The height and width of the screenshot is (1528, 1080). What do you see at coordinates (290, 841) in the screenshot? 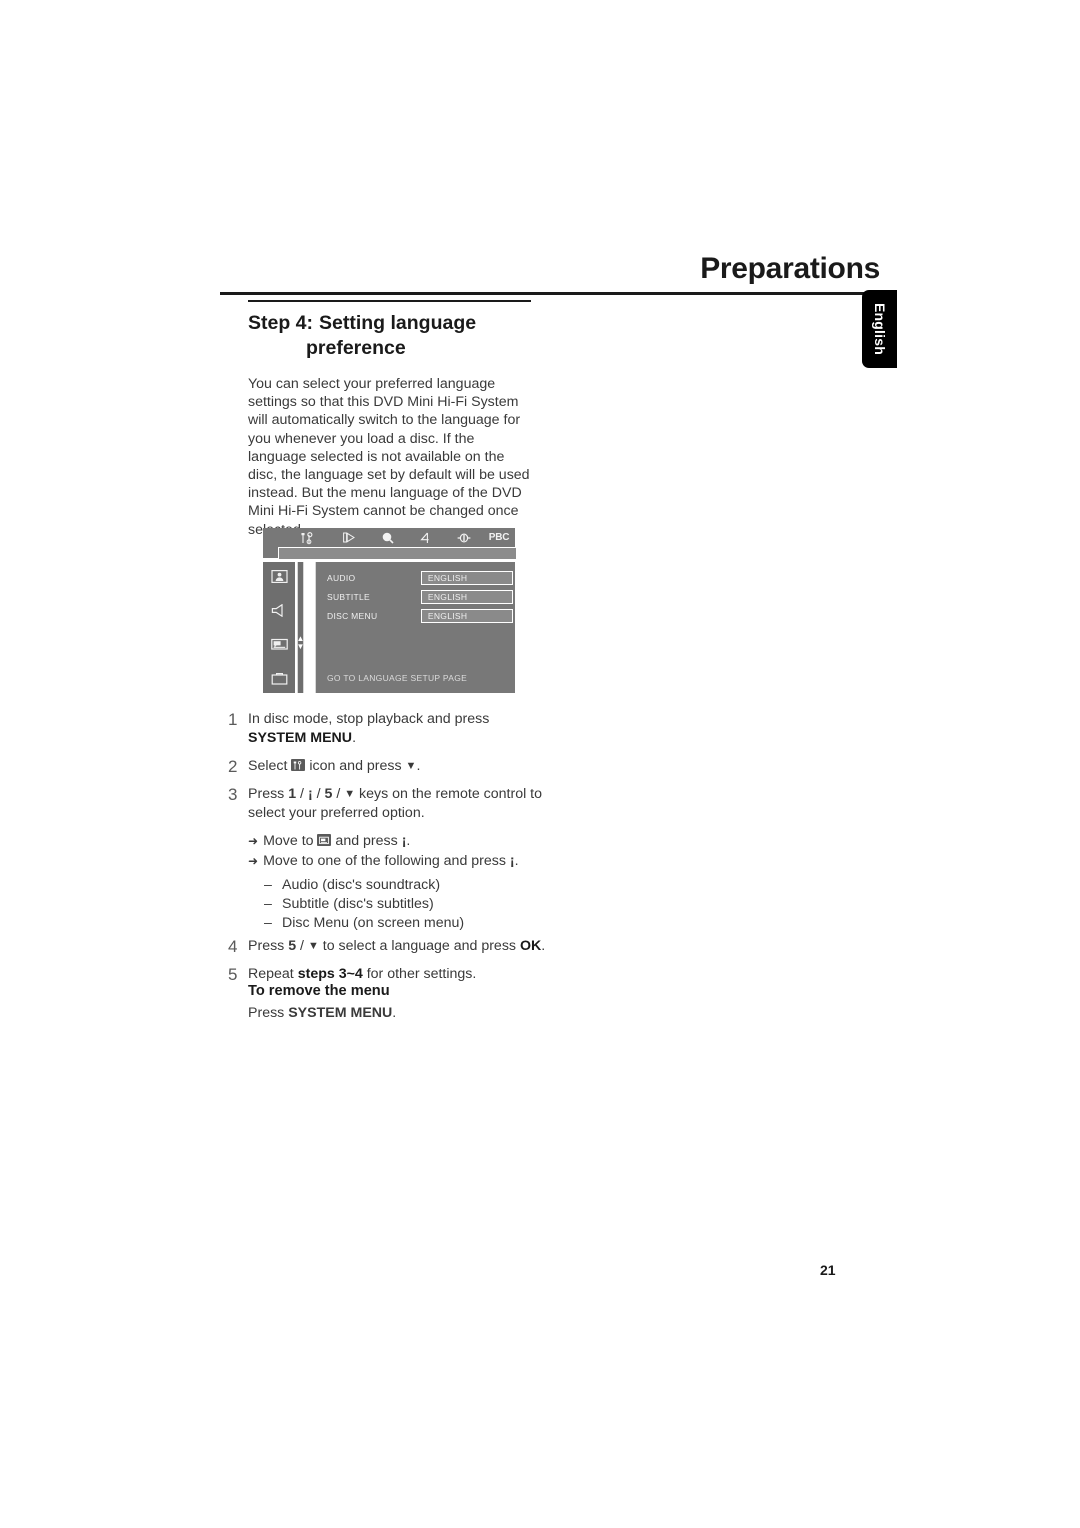
I see `sub-arrow-pre: Move to` at bounding box center [290, 841].